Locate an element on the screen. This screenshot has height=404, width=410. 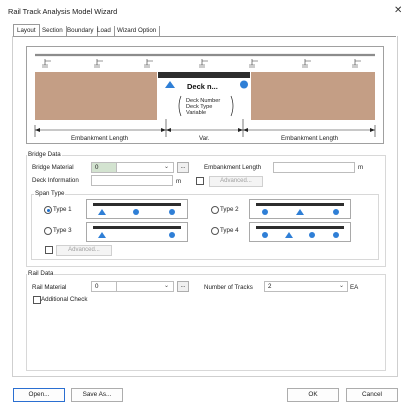
bridge-material-label: Bridge Material is located at coordinates (53, 167).